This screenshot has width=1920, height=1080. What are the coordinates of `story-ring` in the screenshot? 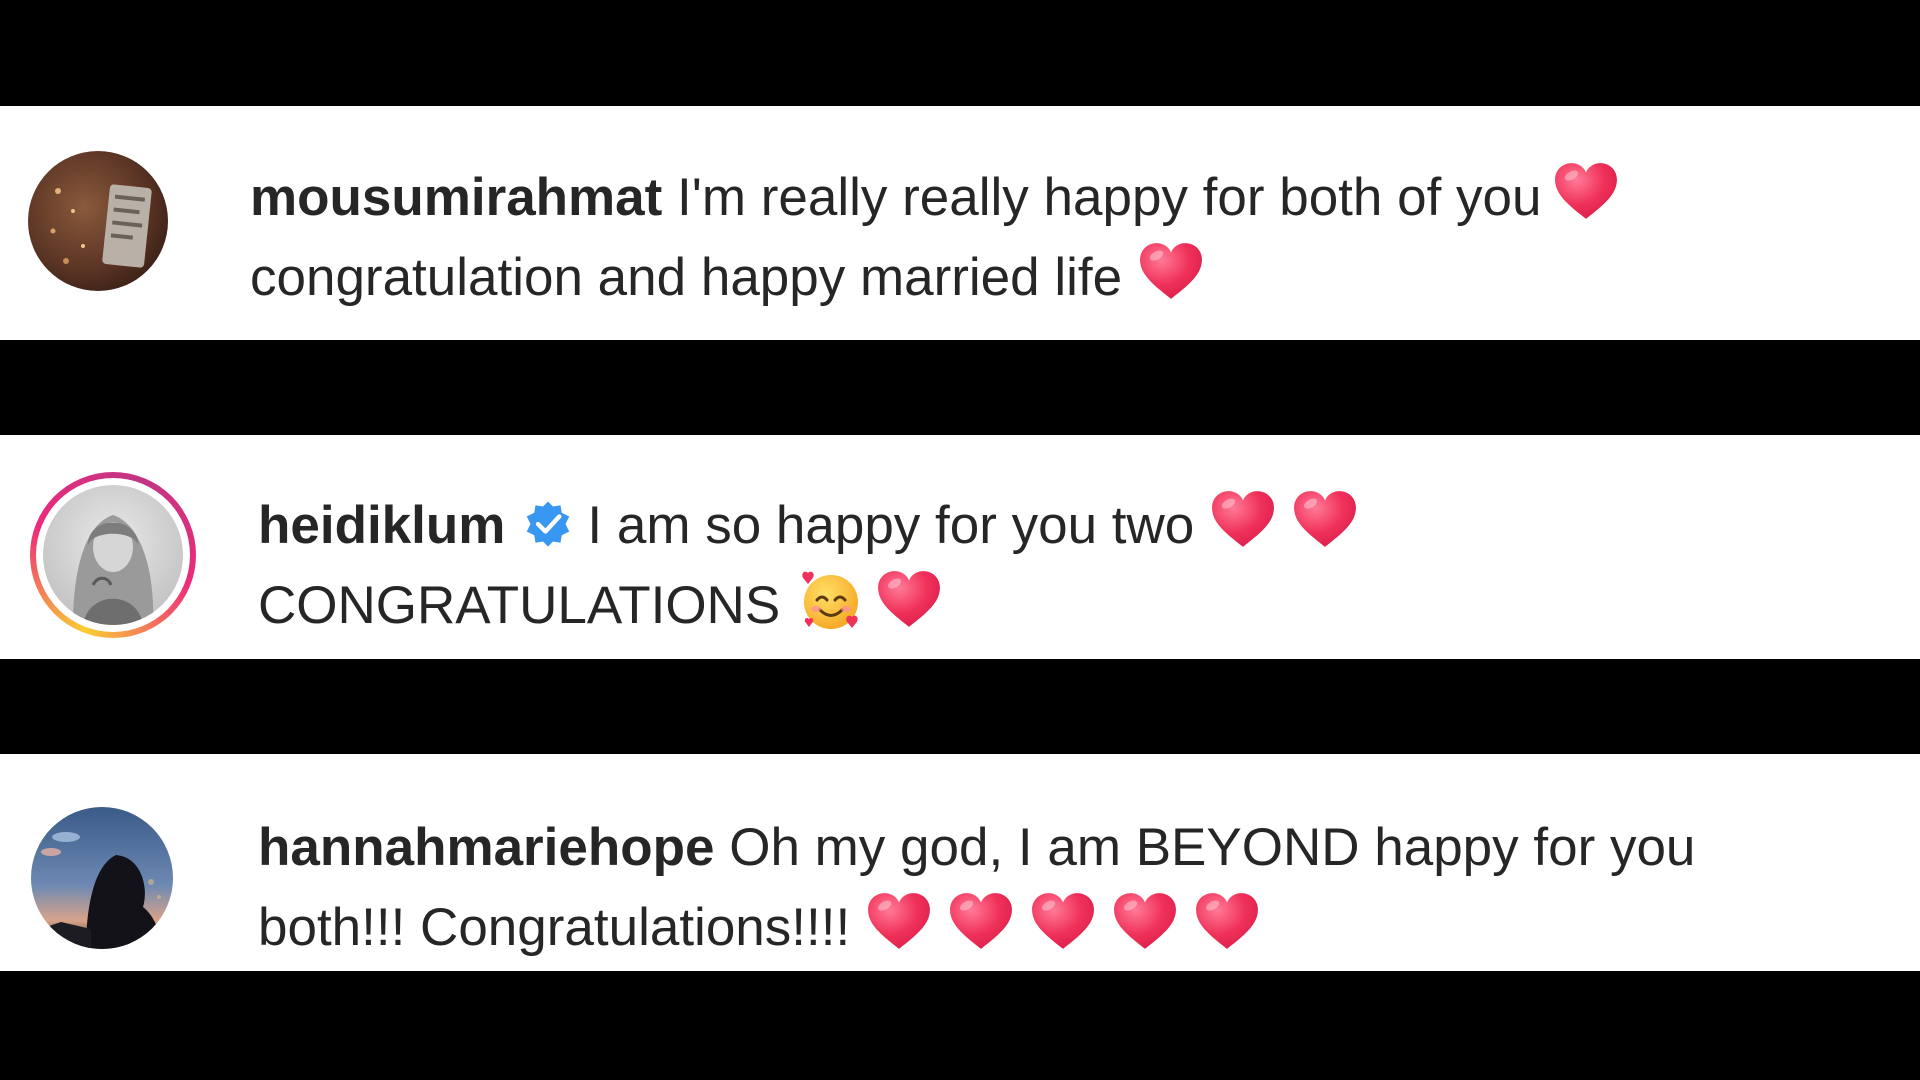 It's located at (113, 555).